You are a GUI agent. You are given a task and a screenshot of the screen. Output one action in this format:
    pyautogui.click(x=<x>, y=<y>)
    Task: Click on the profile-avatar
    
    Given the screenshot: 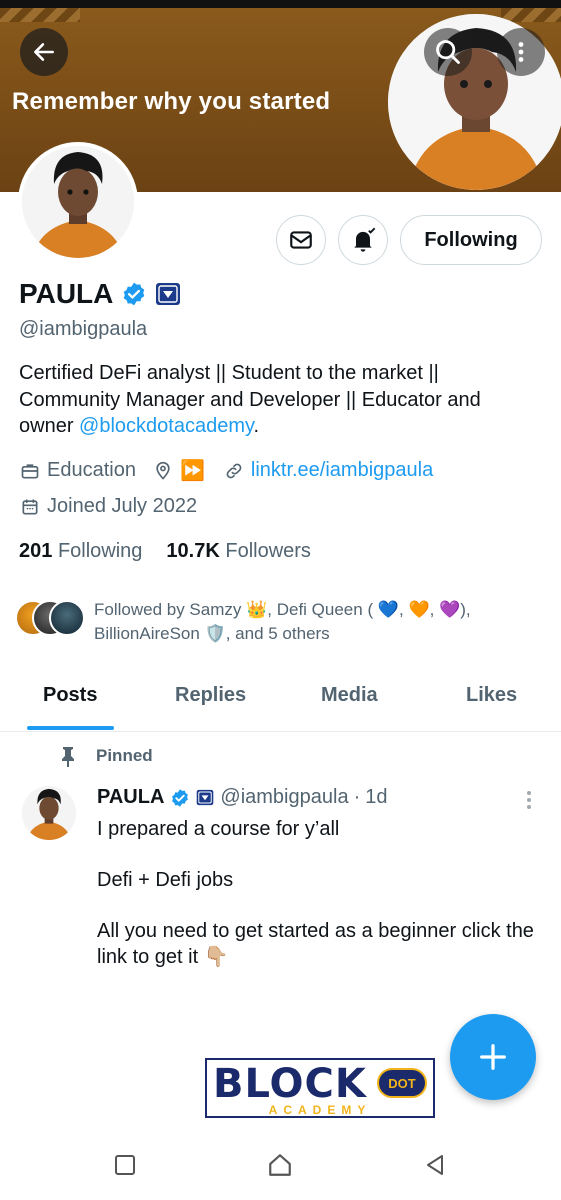 What is the action you would take?
    pyautogui.click(x=78, y=202)
    